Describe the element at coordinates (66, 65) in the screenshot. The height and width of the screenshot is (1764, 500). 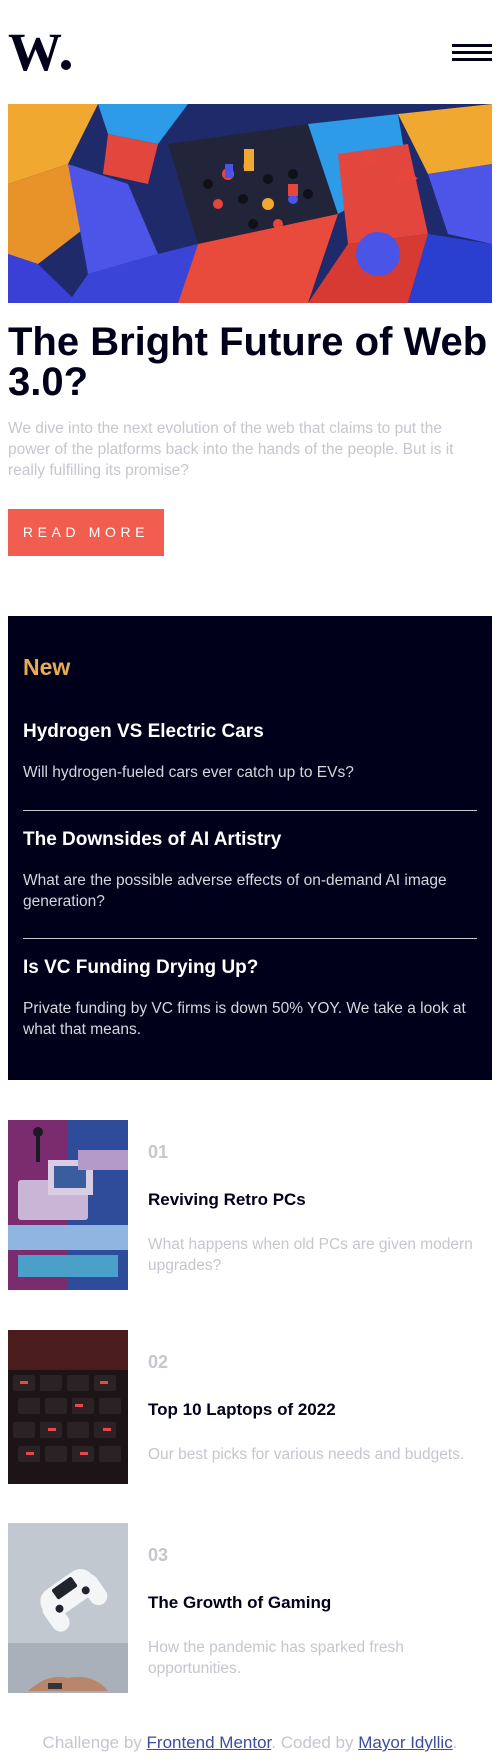
I see `logo-dot` at that location.